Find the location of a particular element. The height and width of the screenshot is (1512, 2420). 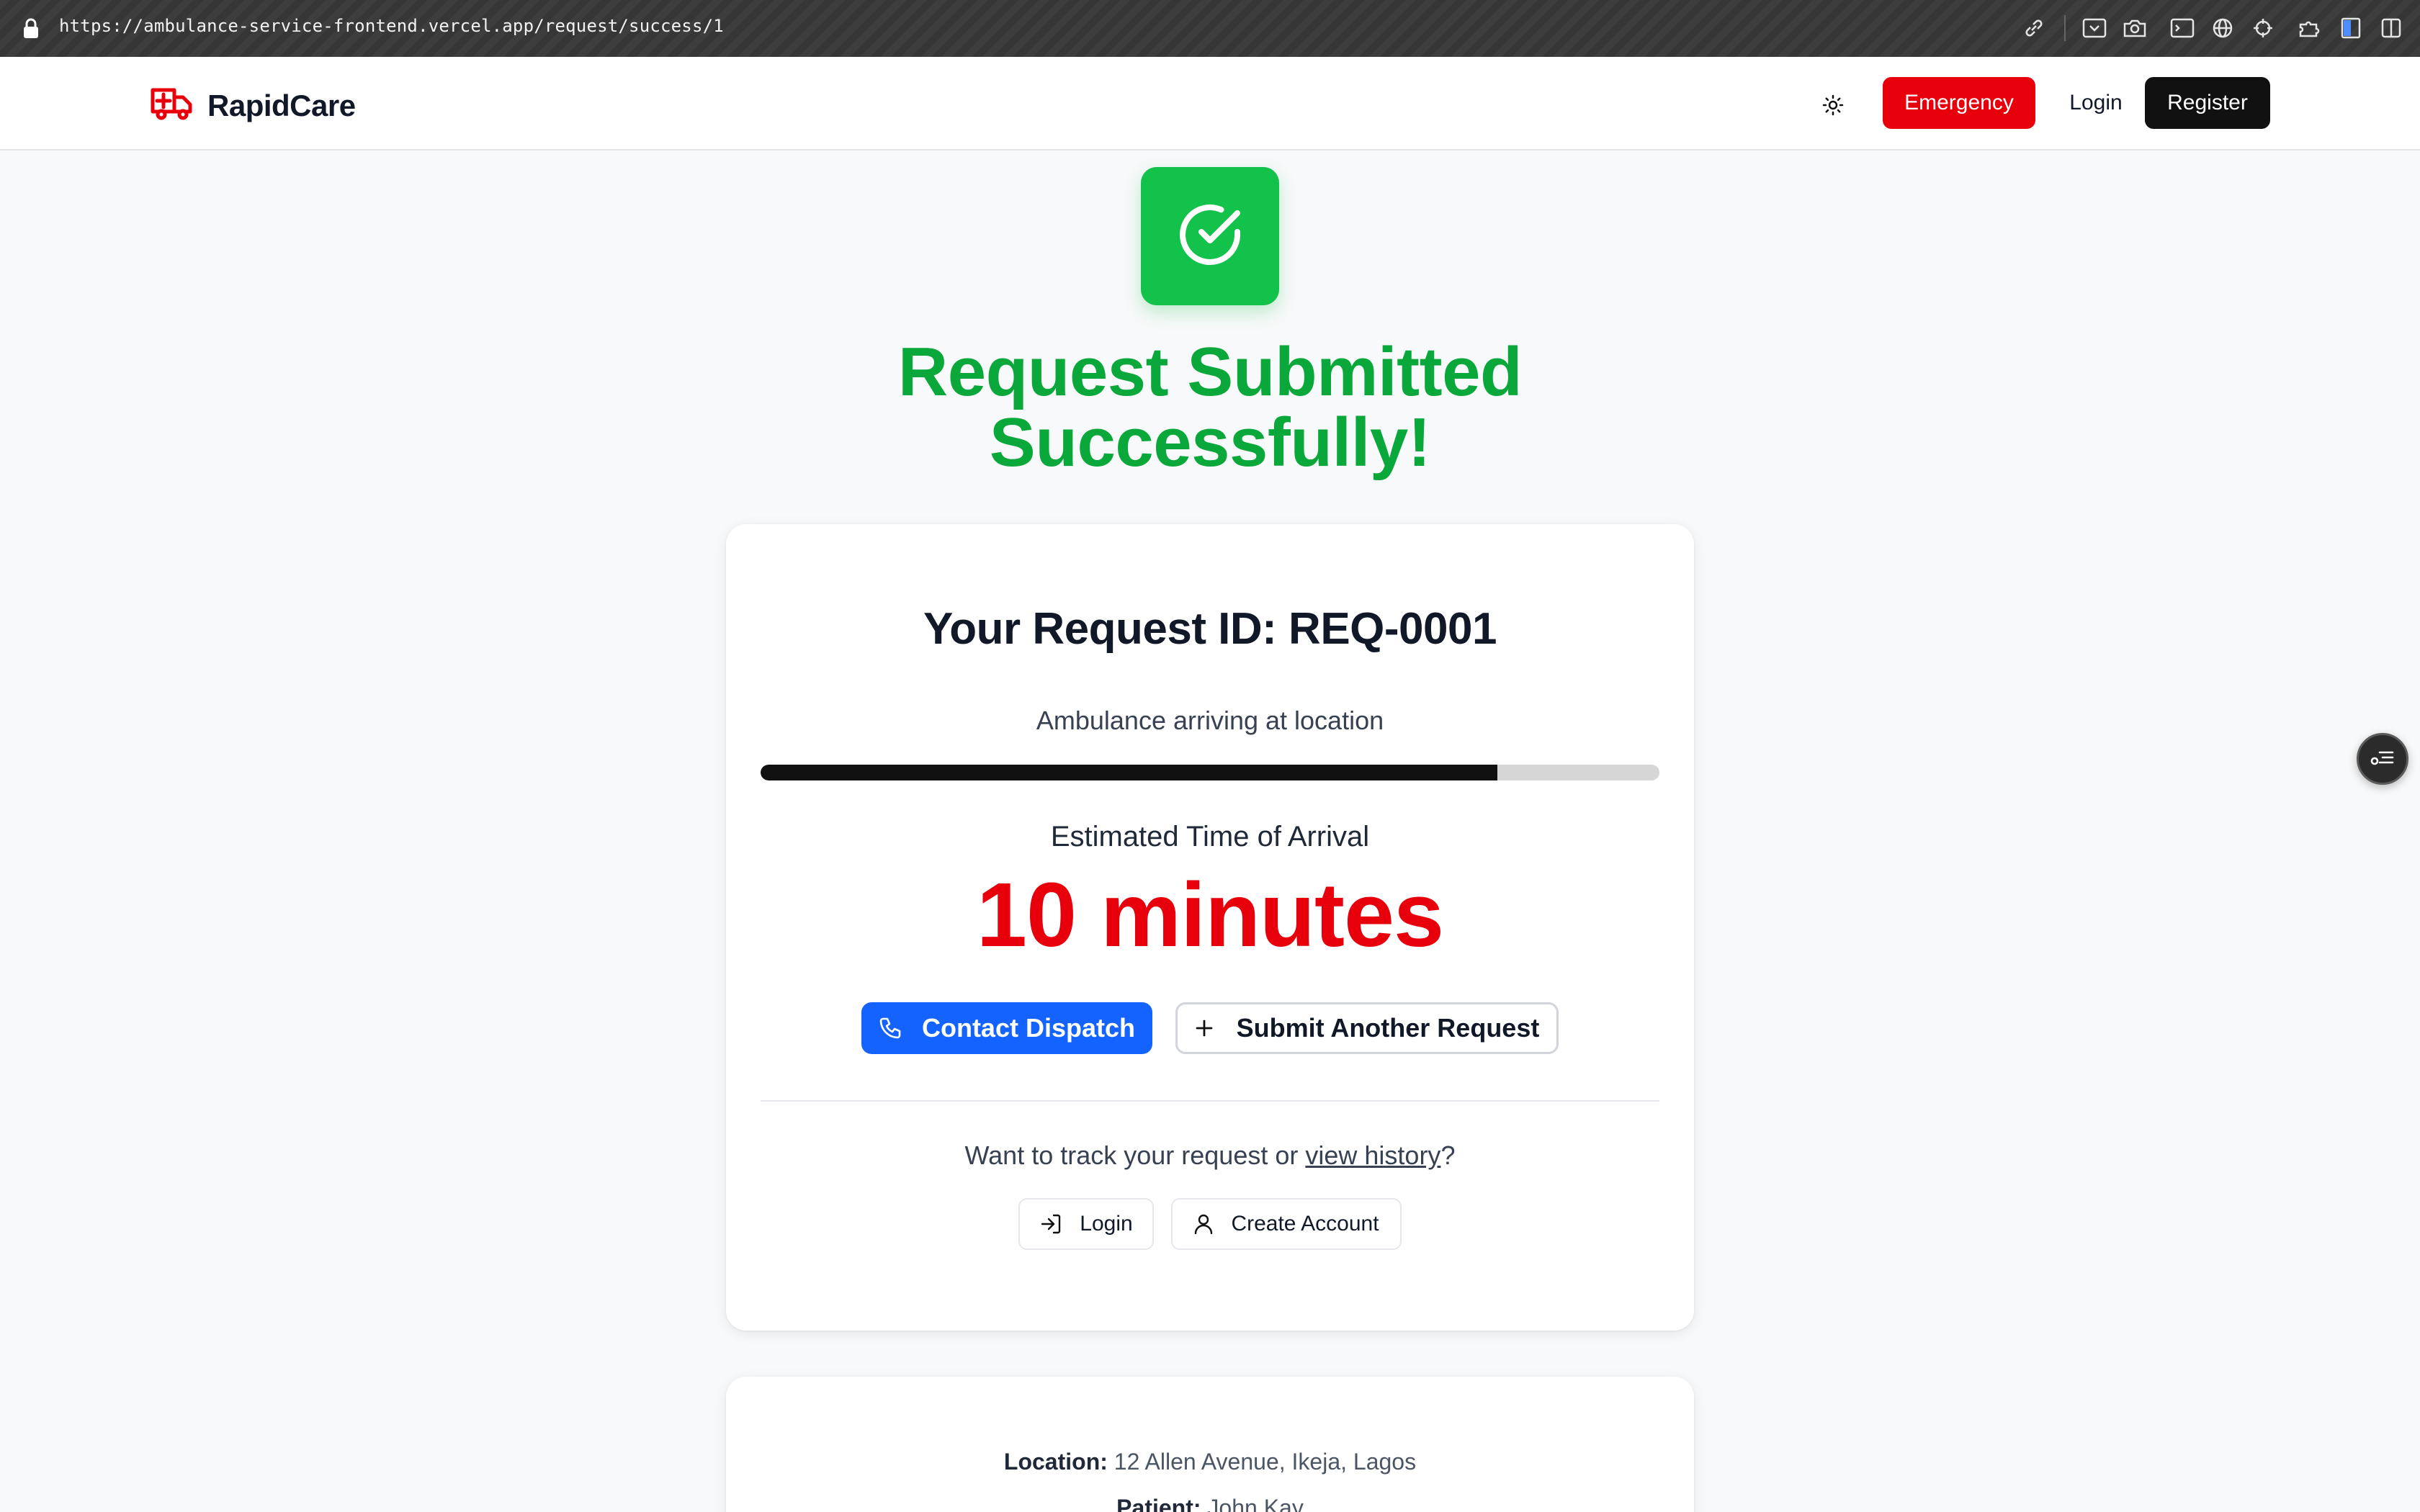

link-icon is located at coordinates (2034, 28).